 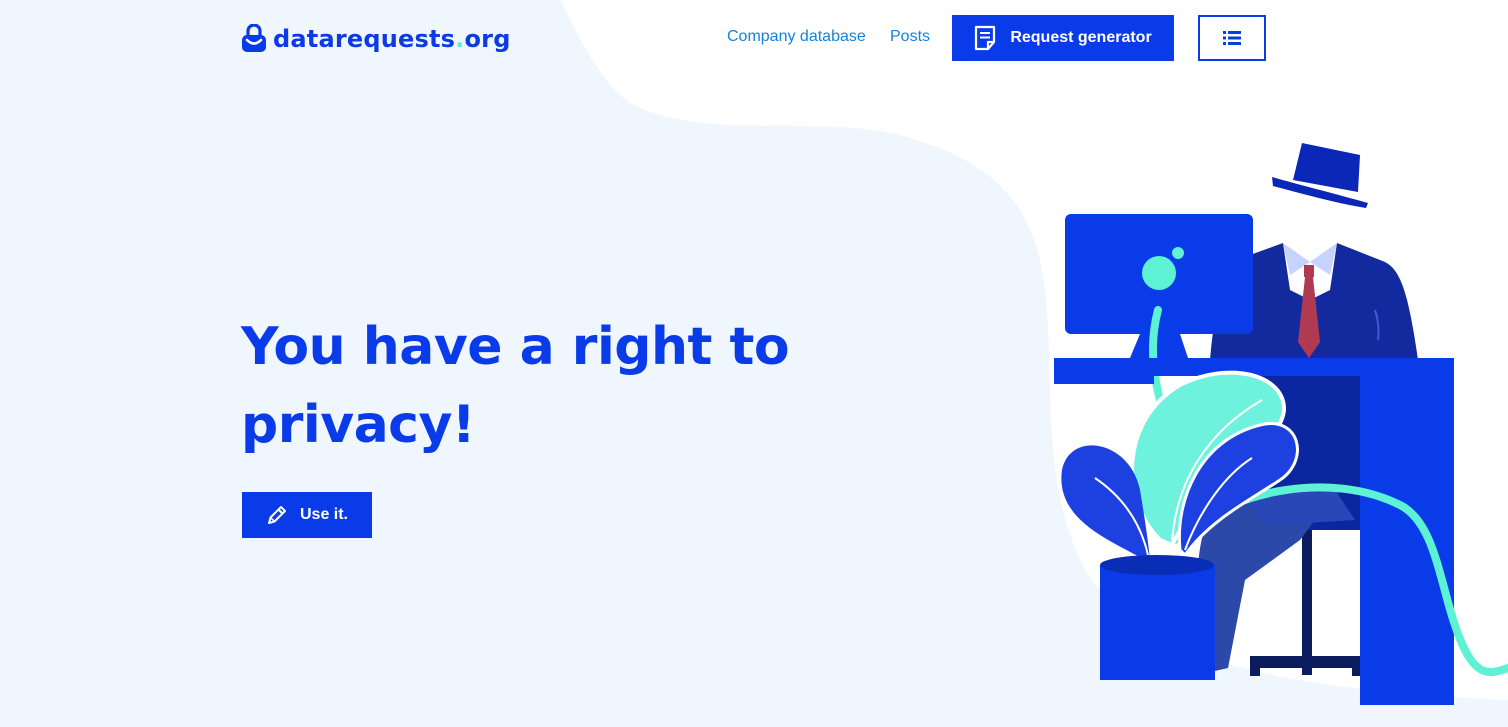 I want to click on logo-tld: org, so click(x=487, y=39).